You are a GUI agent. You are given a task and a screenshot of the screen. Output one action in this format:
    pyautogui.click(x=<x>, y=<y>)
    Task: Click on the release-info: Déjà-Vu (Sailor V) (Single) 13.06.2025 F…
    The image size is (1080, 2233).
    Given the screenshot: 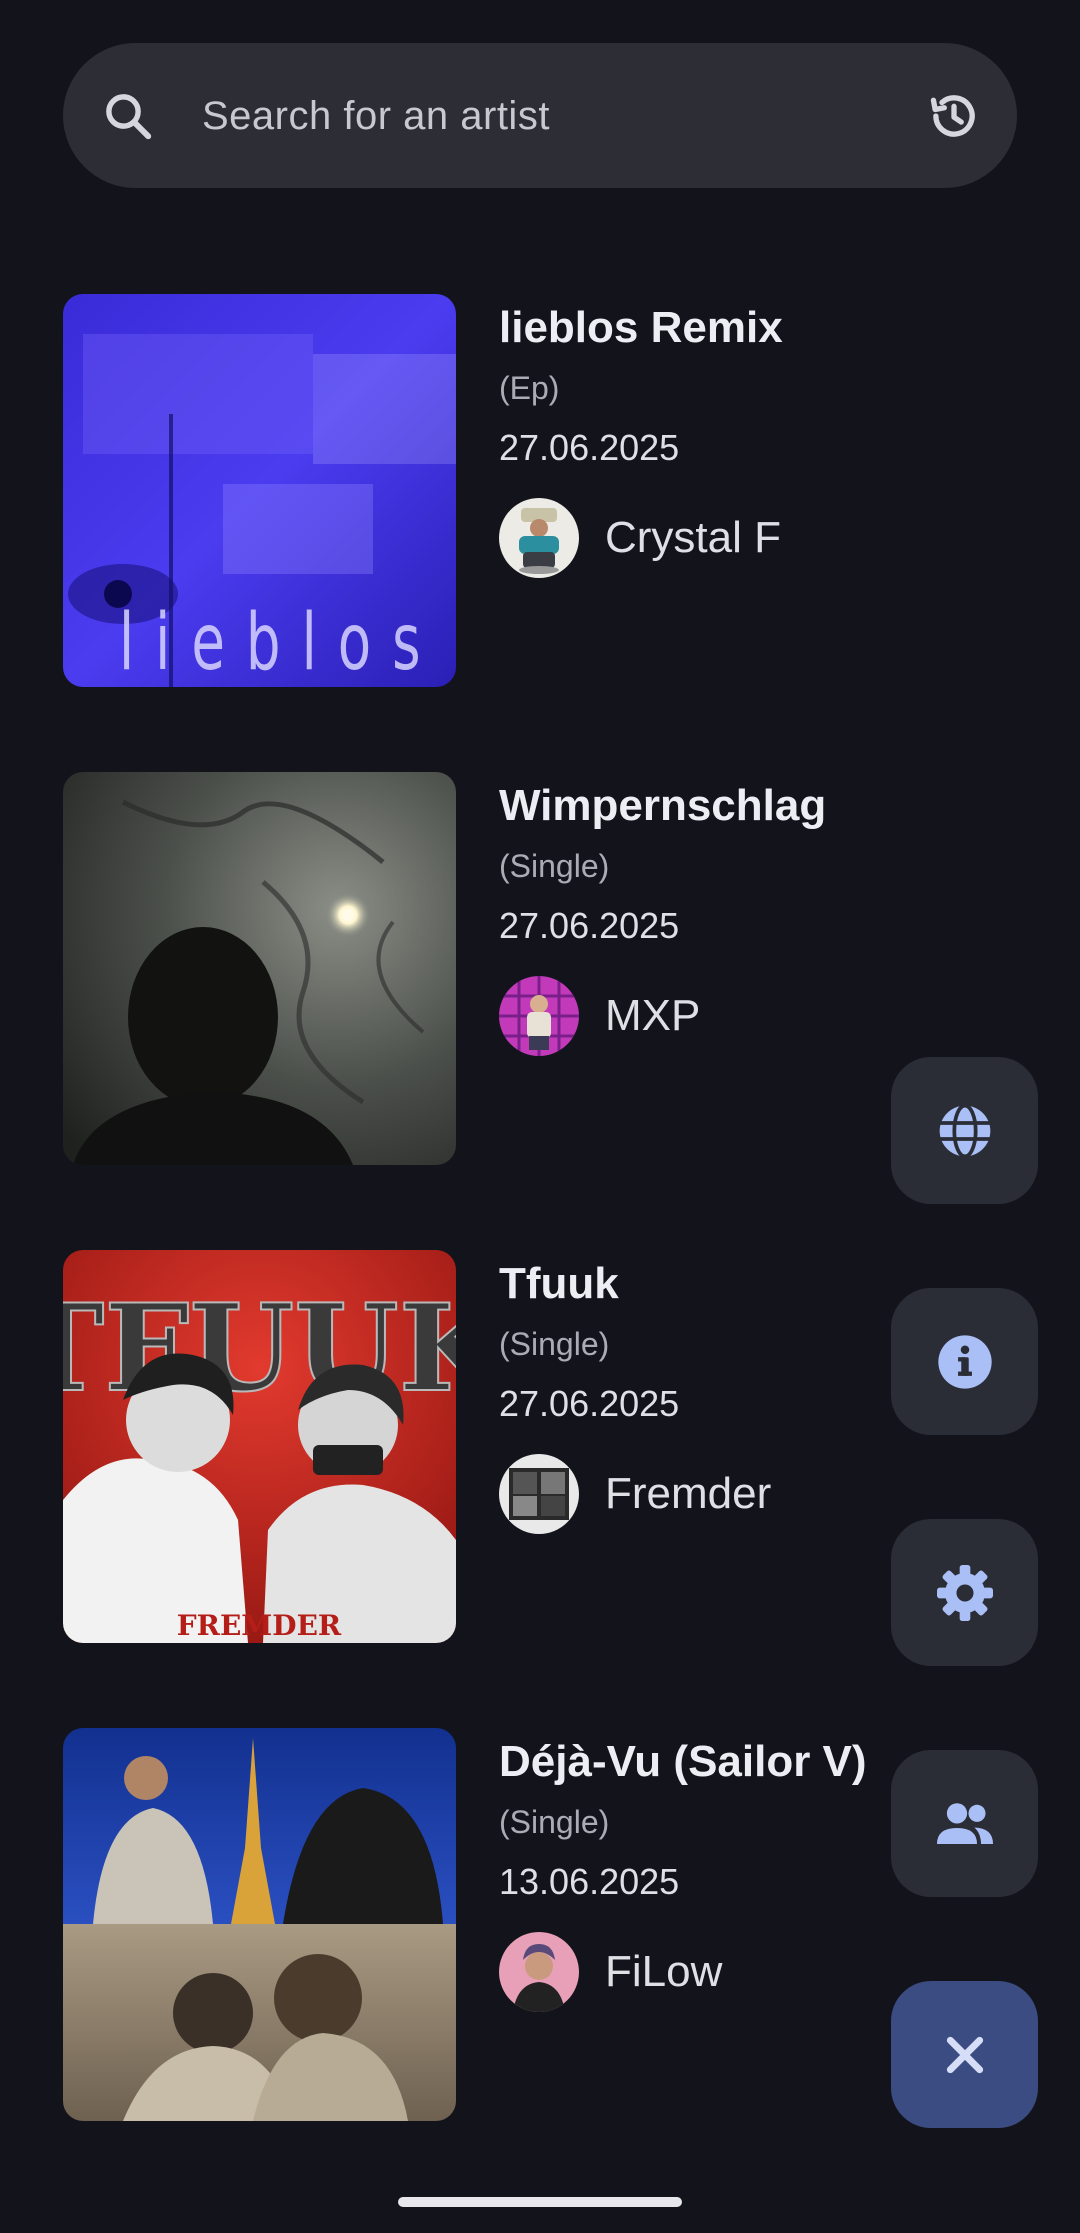 What is the action you would take?
    pyautogui.click(x=683, y=1870)
    